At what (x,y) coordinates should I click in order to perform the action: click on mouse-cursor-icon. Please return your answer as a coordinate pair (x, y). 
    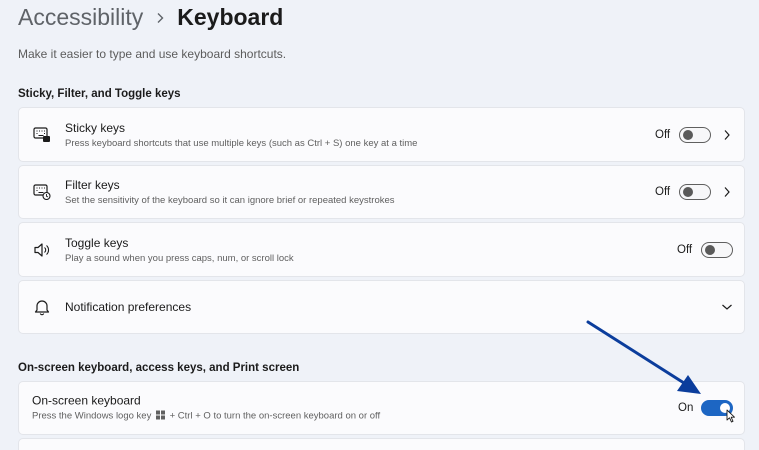
    Looking at the image, I should click on (730, 416).